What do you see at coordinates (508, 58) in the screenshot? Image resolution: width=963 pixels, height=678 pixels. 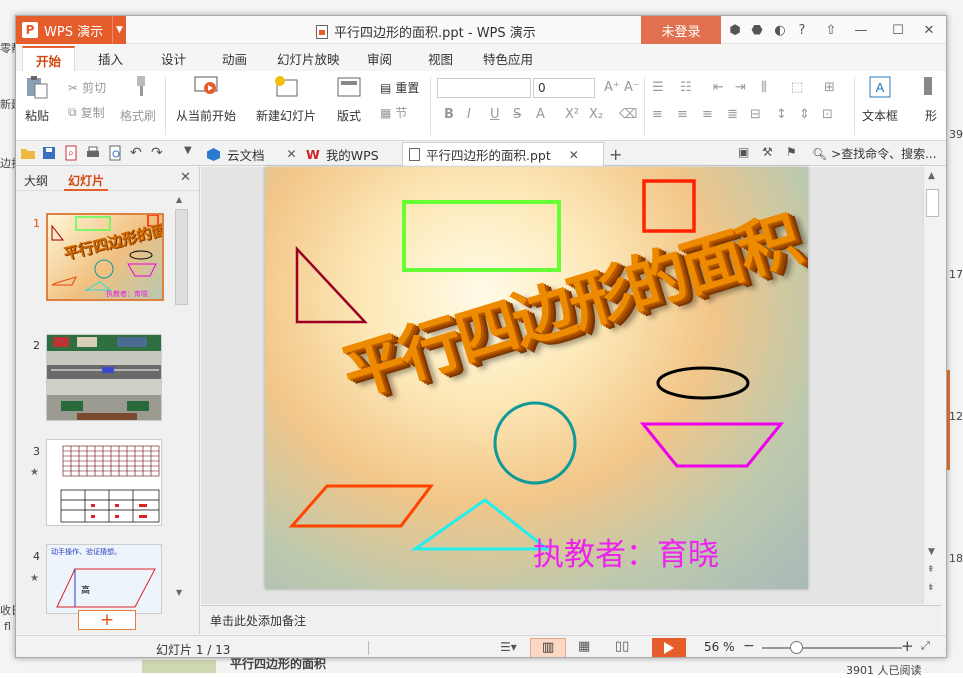 I see `tab-special: 特色应用` at bounding box center [508, 58].